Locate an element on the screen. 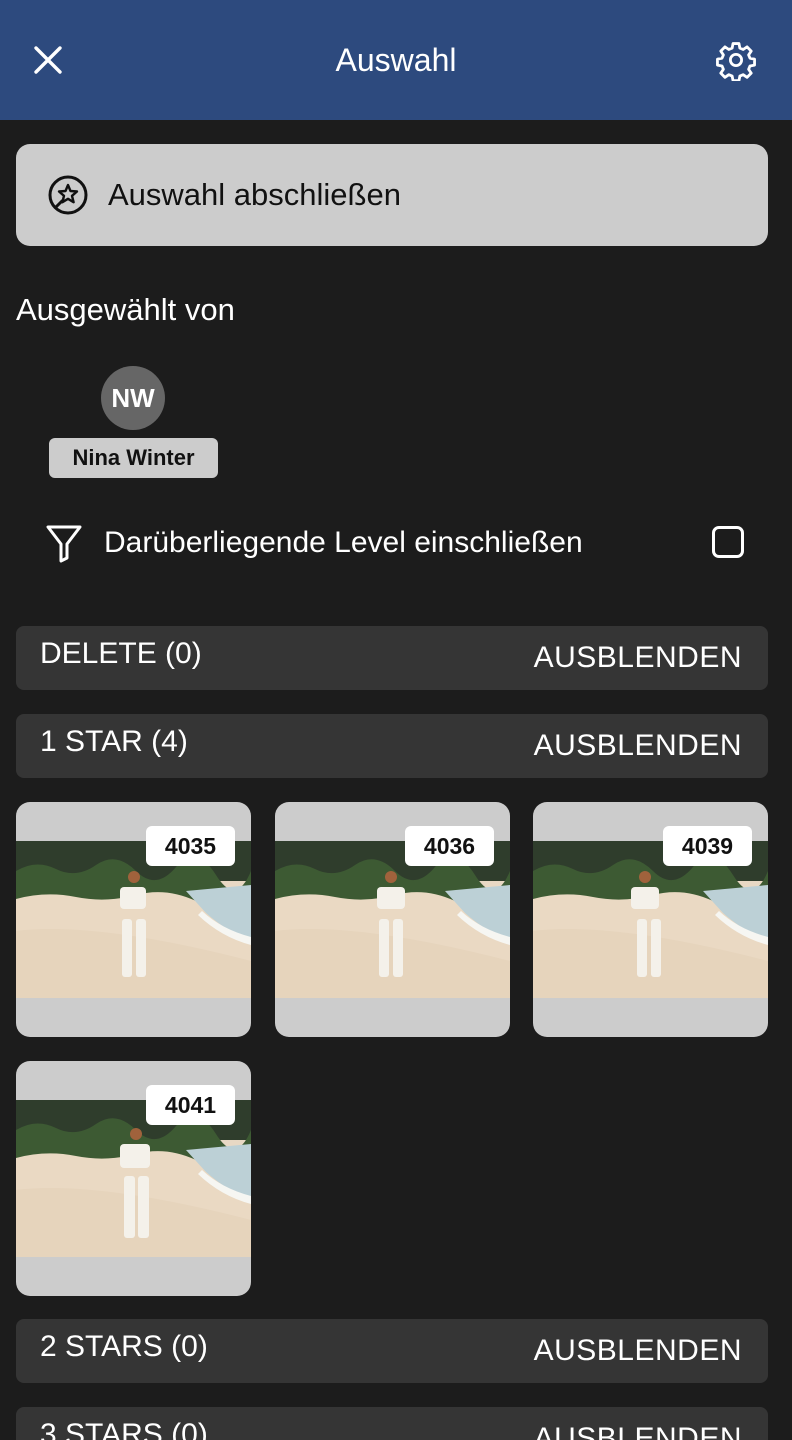  section-title: 1 STAR (4) is located at coordinates (114, 741).